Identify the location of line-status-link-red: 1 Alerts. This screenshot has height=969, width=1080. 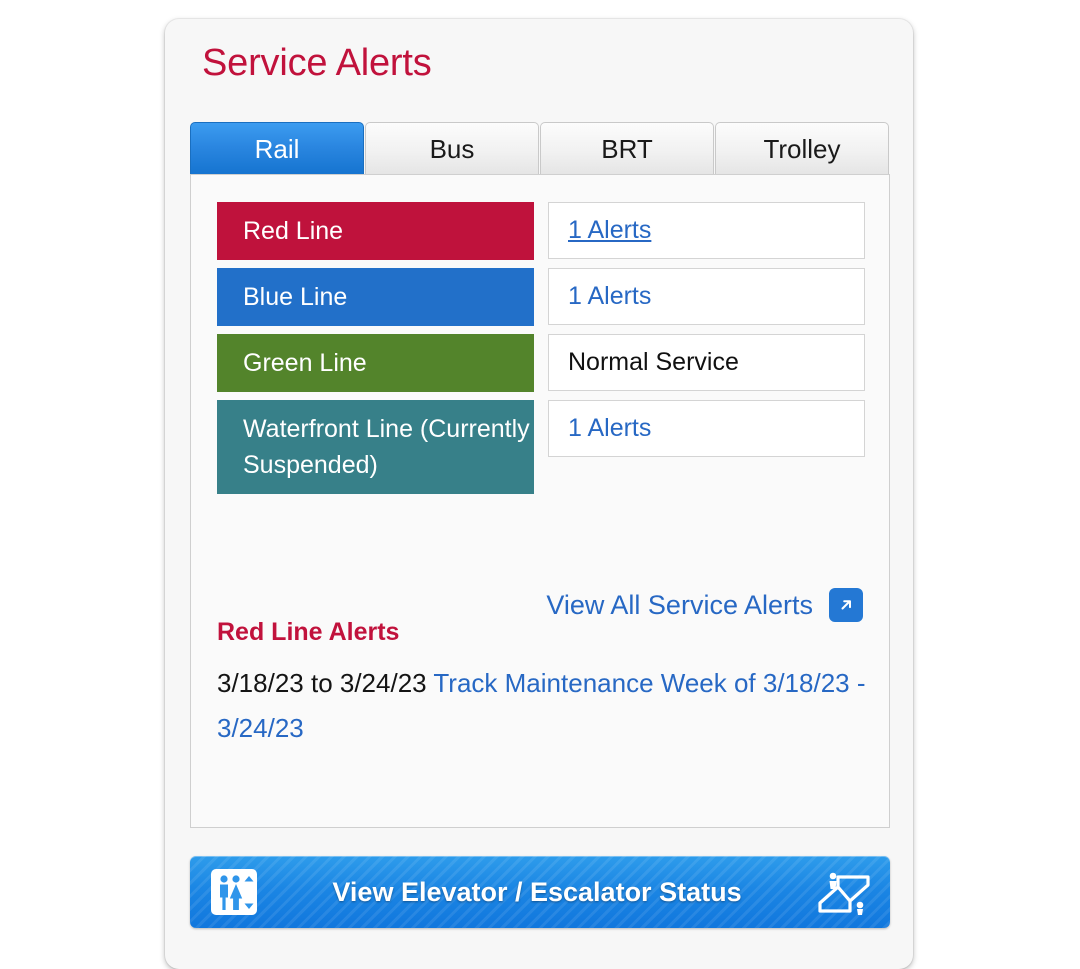
(609, 230).